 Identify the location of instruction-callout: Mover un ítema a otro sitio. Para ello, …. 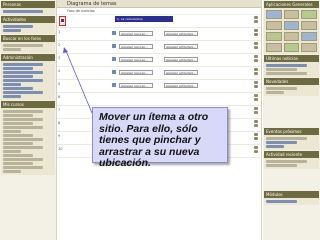
(160, 138).